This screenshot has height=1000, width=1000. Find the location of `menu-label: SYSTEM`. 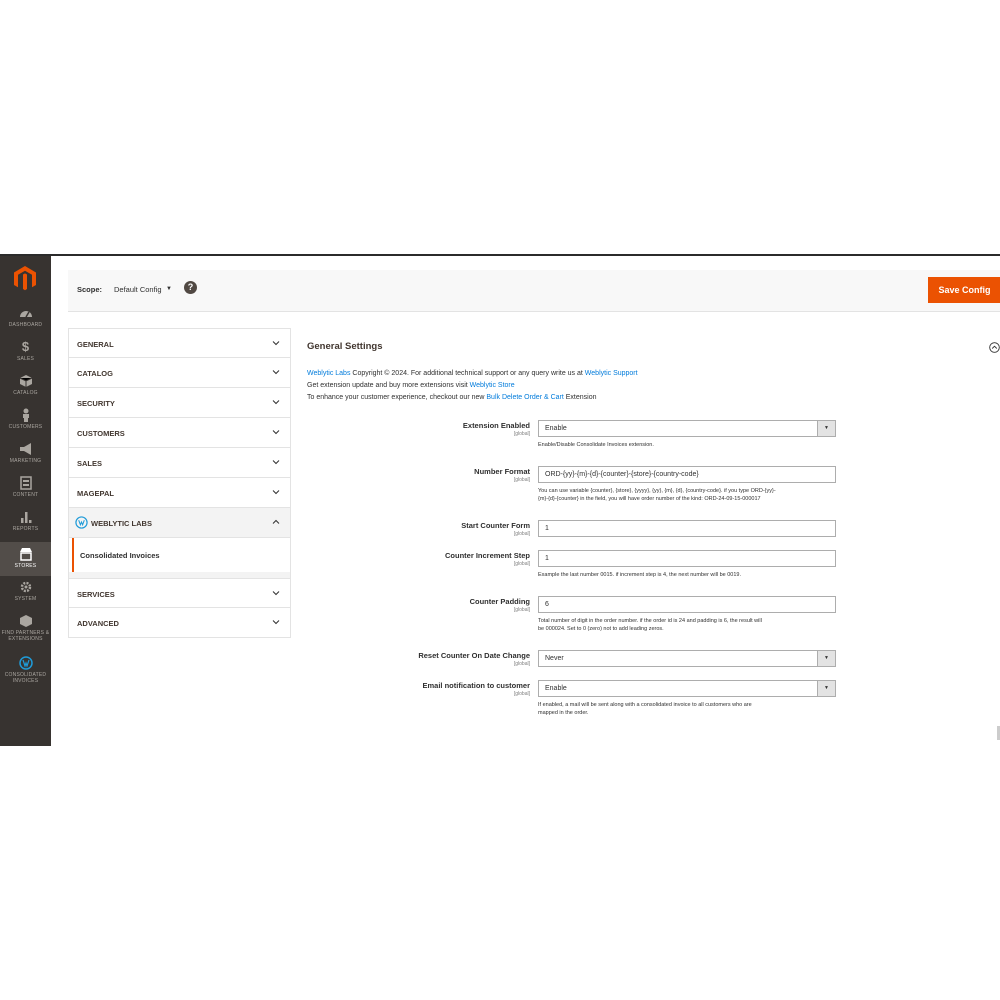

menu-label: SYSTEM is located at coordinates (25, 599).